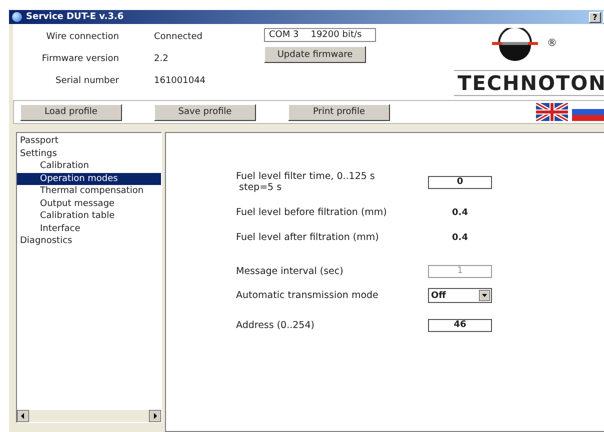  I want to click on tree-item: Calibration, so click(89, 166).